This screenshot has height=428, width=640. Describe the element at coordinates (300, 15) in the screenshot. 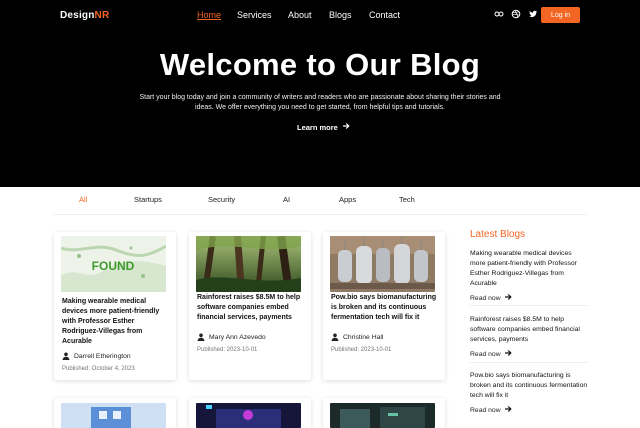

I see `nav-about: About` at that location.